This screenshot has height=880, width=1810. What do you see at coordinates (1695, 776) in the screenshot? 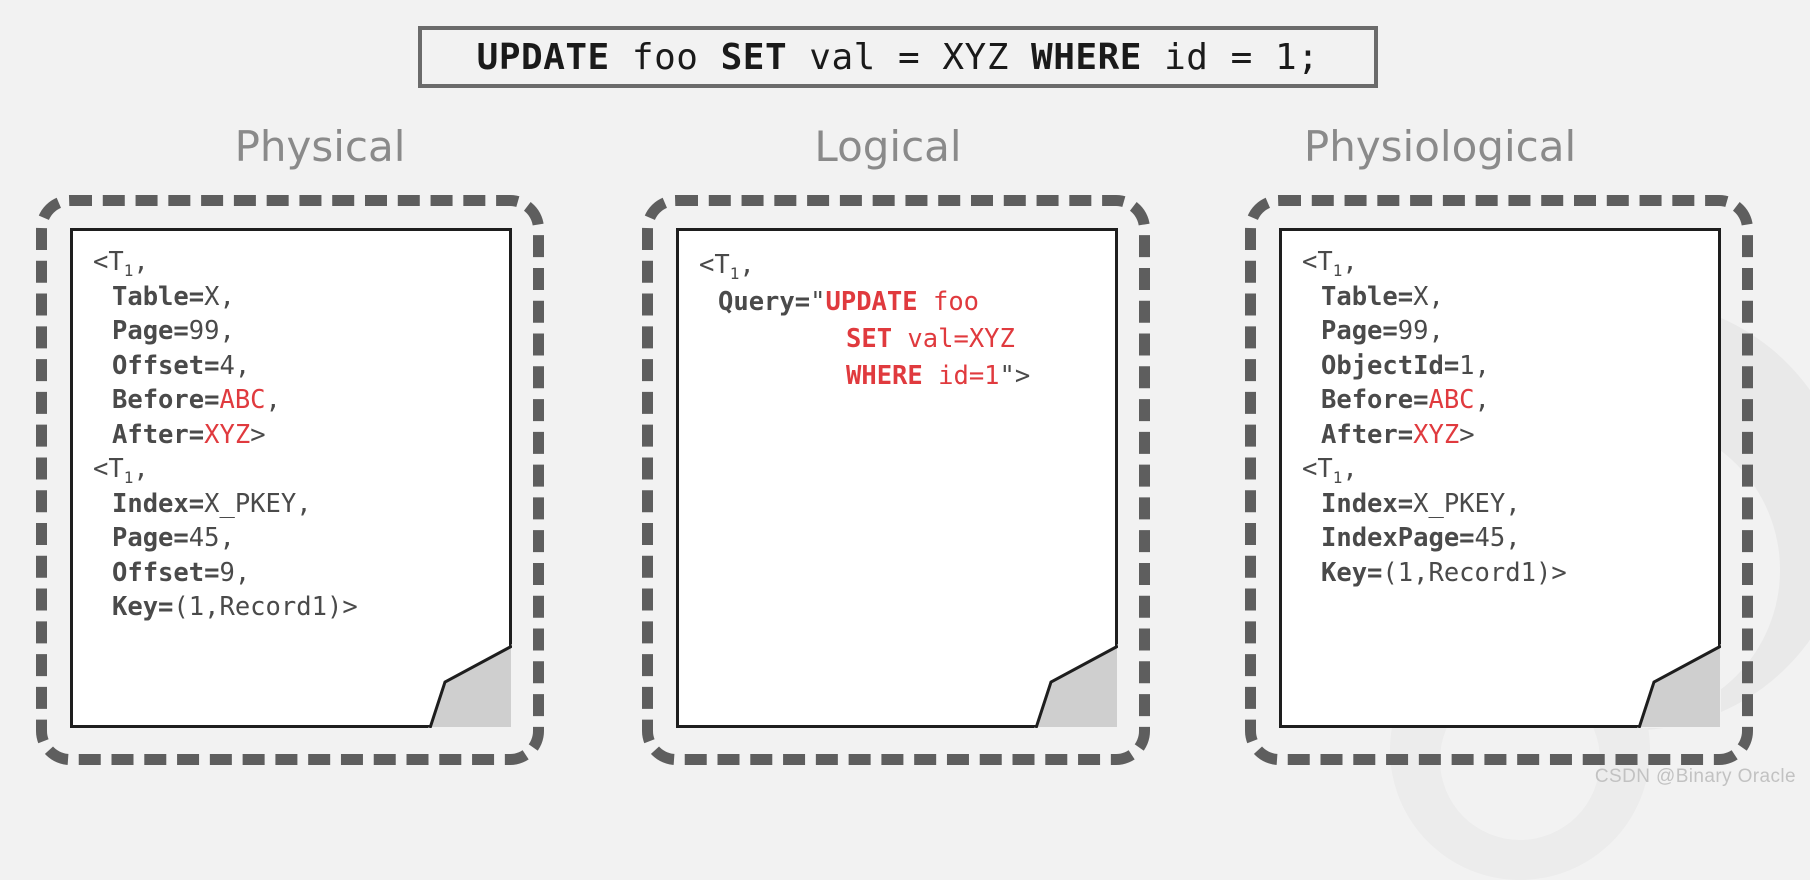
I see `watermark: CSDN @Binary Oracle` at bounding box center [1695, 776].